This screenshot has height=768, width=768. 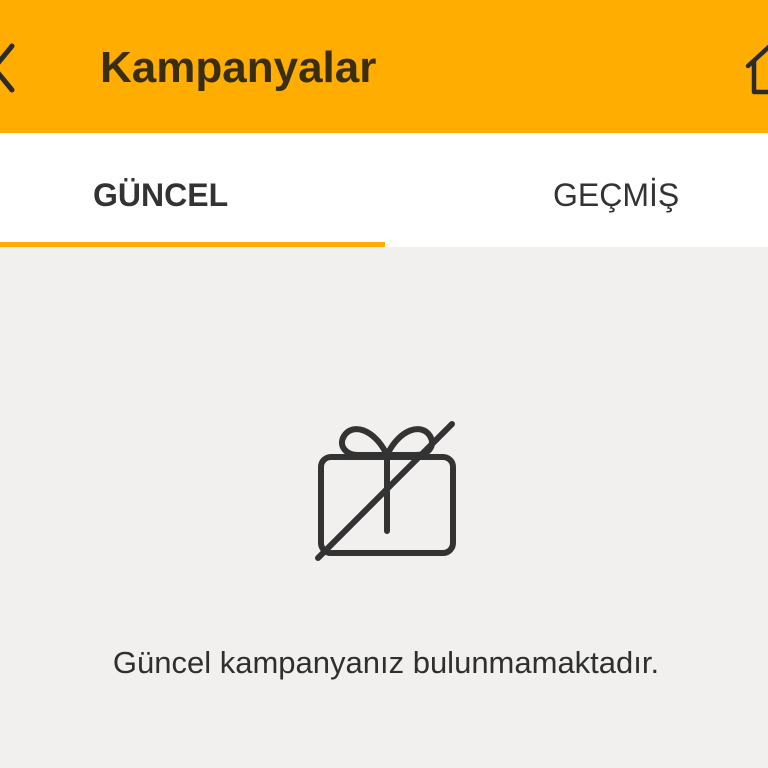 I want to click on back-button, so click(x=13, y=68).